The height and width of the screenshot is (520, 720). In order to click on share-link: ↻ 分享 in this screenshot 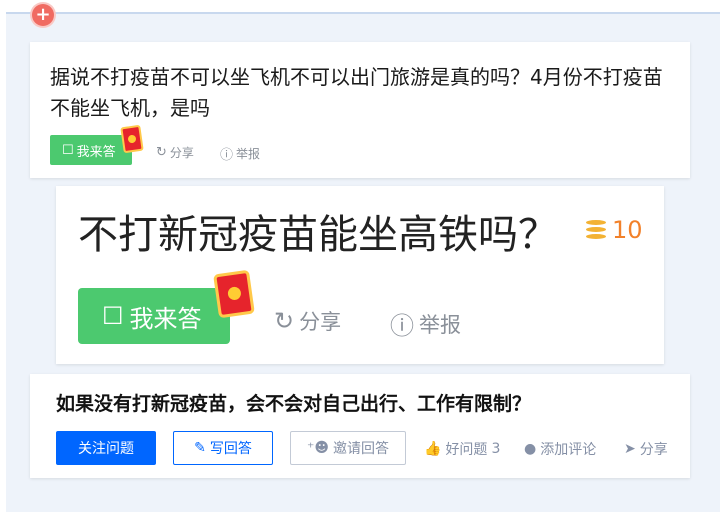, I will do `click(175, 152)`.